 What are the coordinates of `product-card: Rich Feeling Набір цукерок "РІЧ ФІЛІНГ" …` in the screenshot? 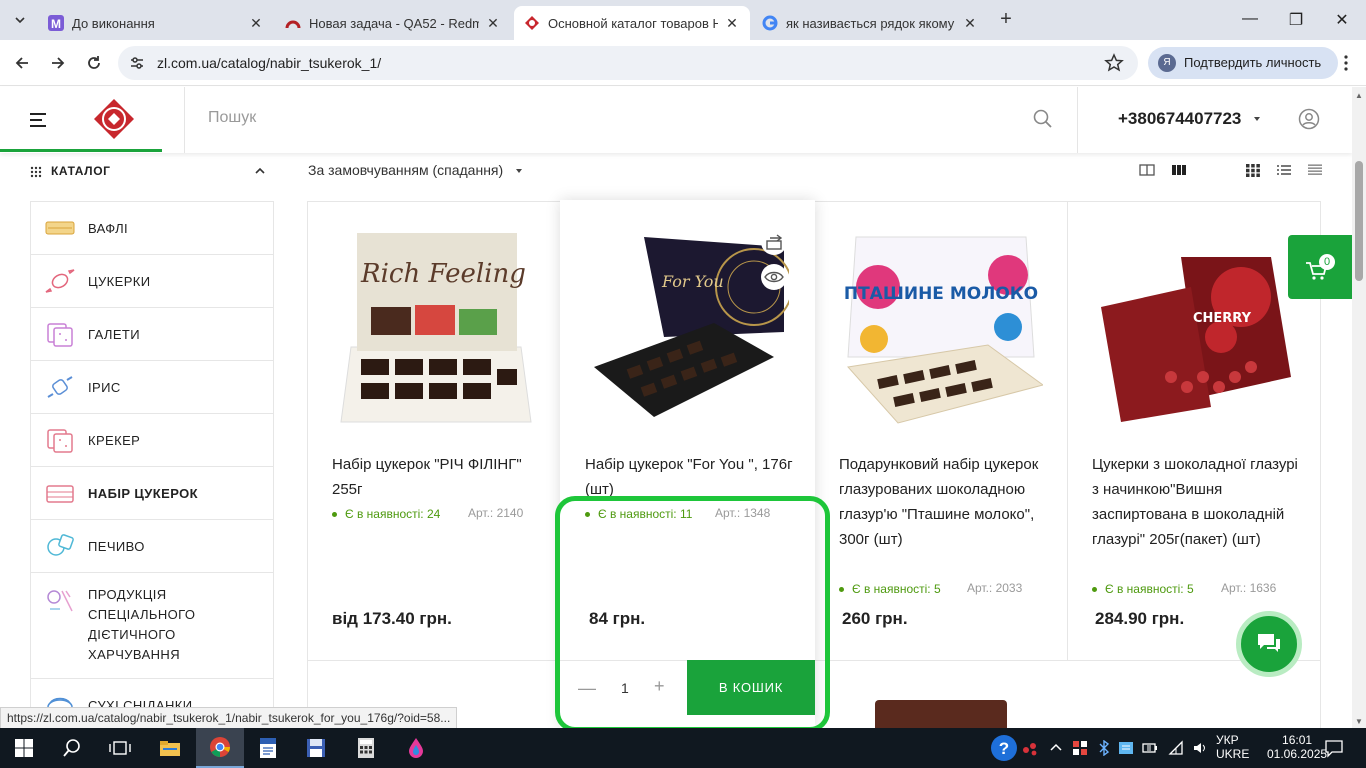 It's located at (433, 431).